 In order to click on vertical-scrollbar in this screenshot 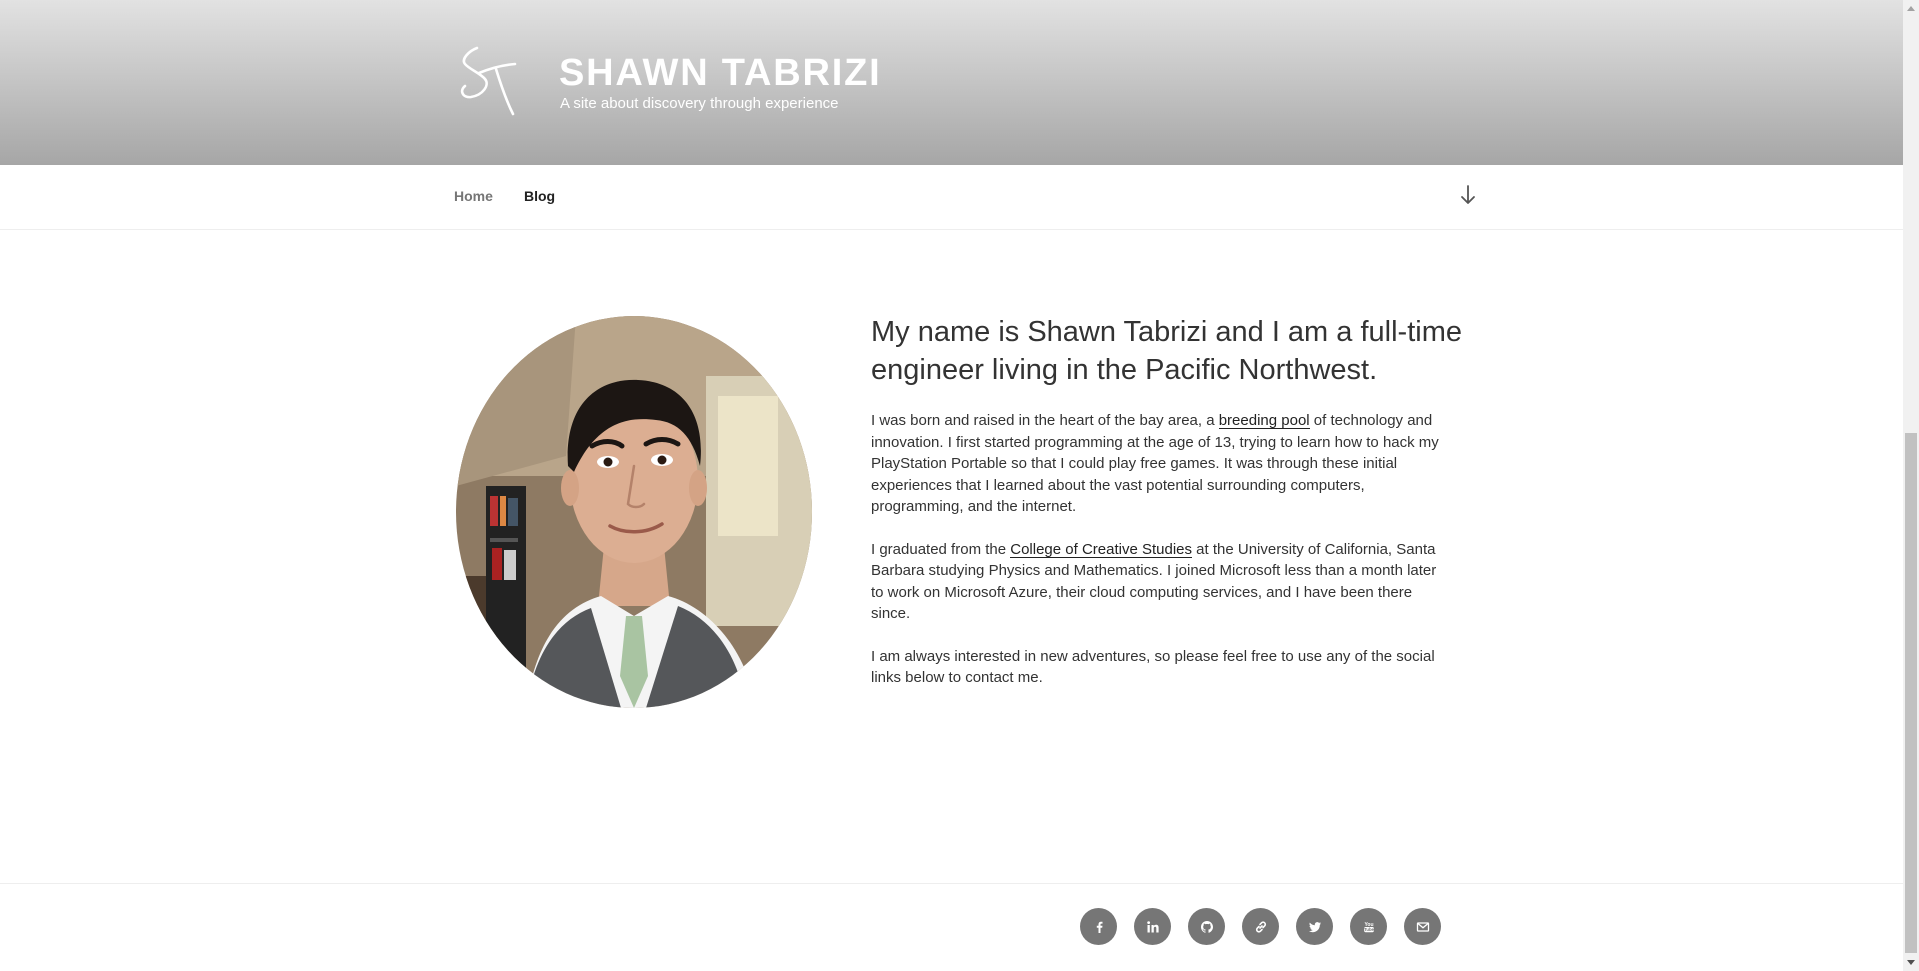, I will do `click(1911, 485)`.